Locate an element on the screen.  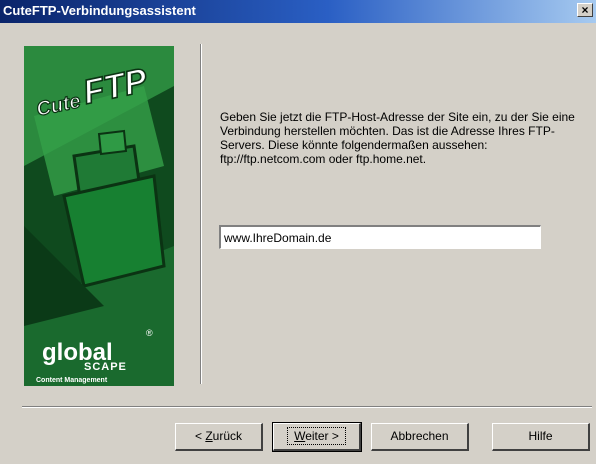
next-focus-ring: Weiter > is located at coordinates (316, 436).